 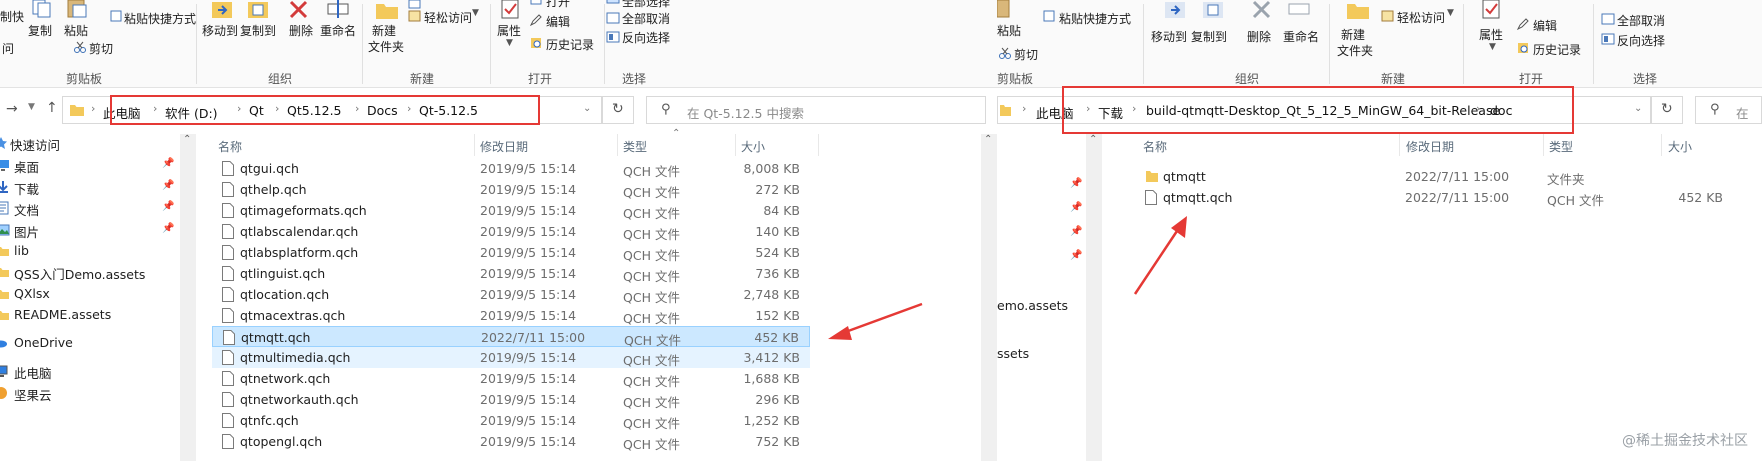 I want to click on nav-item: 此电脑, so click(x=89, y=371).